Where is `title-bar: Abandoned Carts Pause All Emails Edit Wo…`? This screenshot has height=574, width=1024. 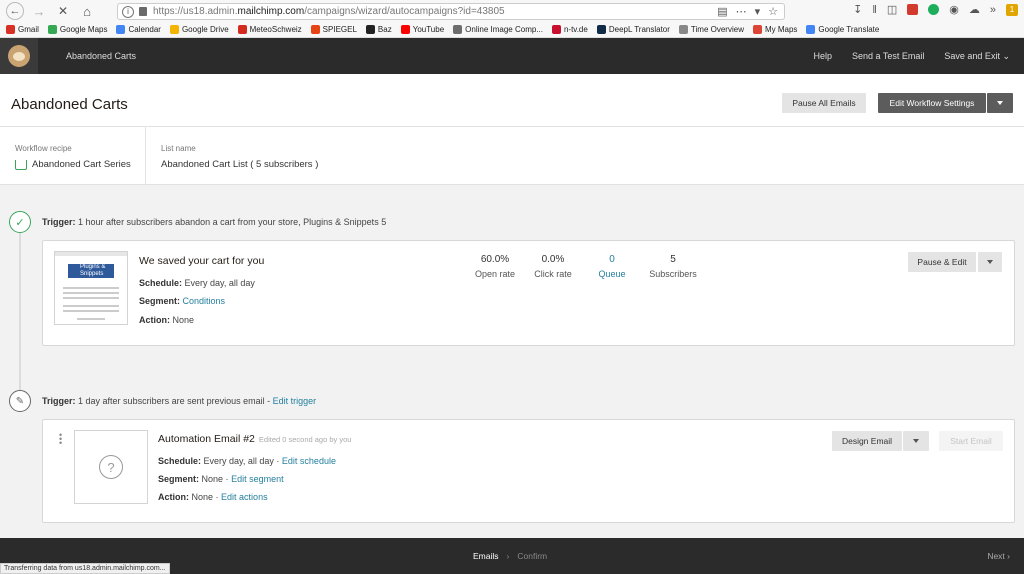 title-bar: Abandoned Carts Pause All Emails Edit Wo… is located at coordinates (512, 100).